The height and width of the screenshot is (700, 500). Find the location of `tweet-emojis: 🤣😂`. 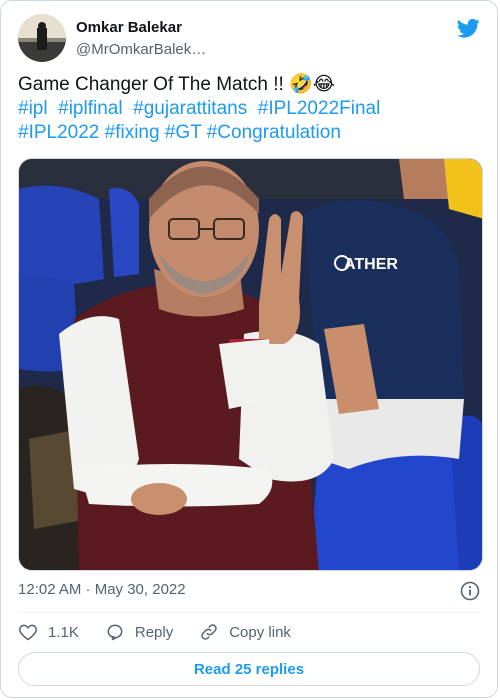

tweet-emojis: 🤣😂 is located at coordinates (312, 84).